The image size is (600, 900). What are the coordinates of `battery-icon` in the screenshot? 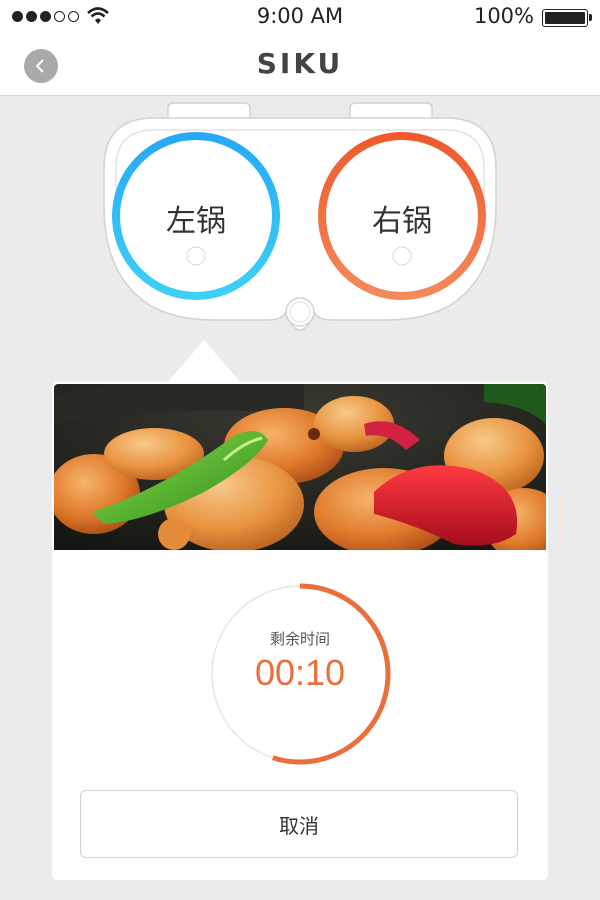 It's located at (567, 18).